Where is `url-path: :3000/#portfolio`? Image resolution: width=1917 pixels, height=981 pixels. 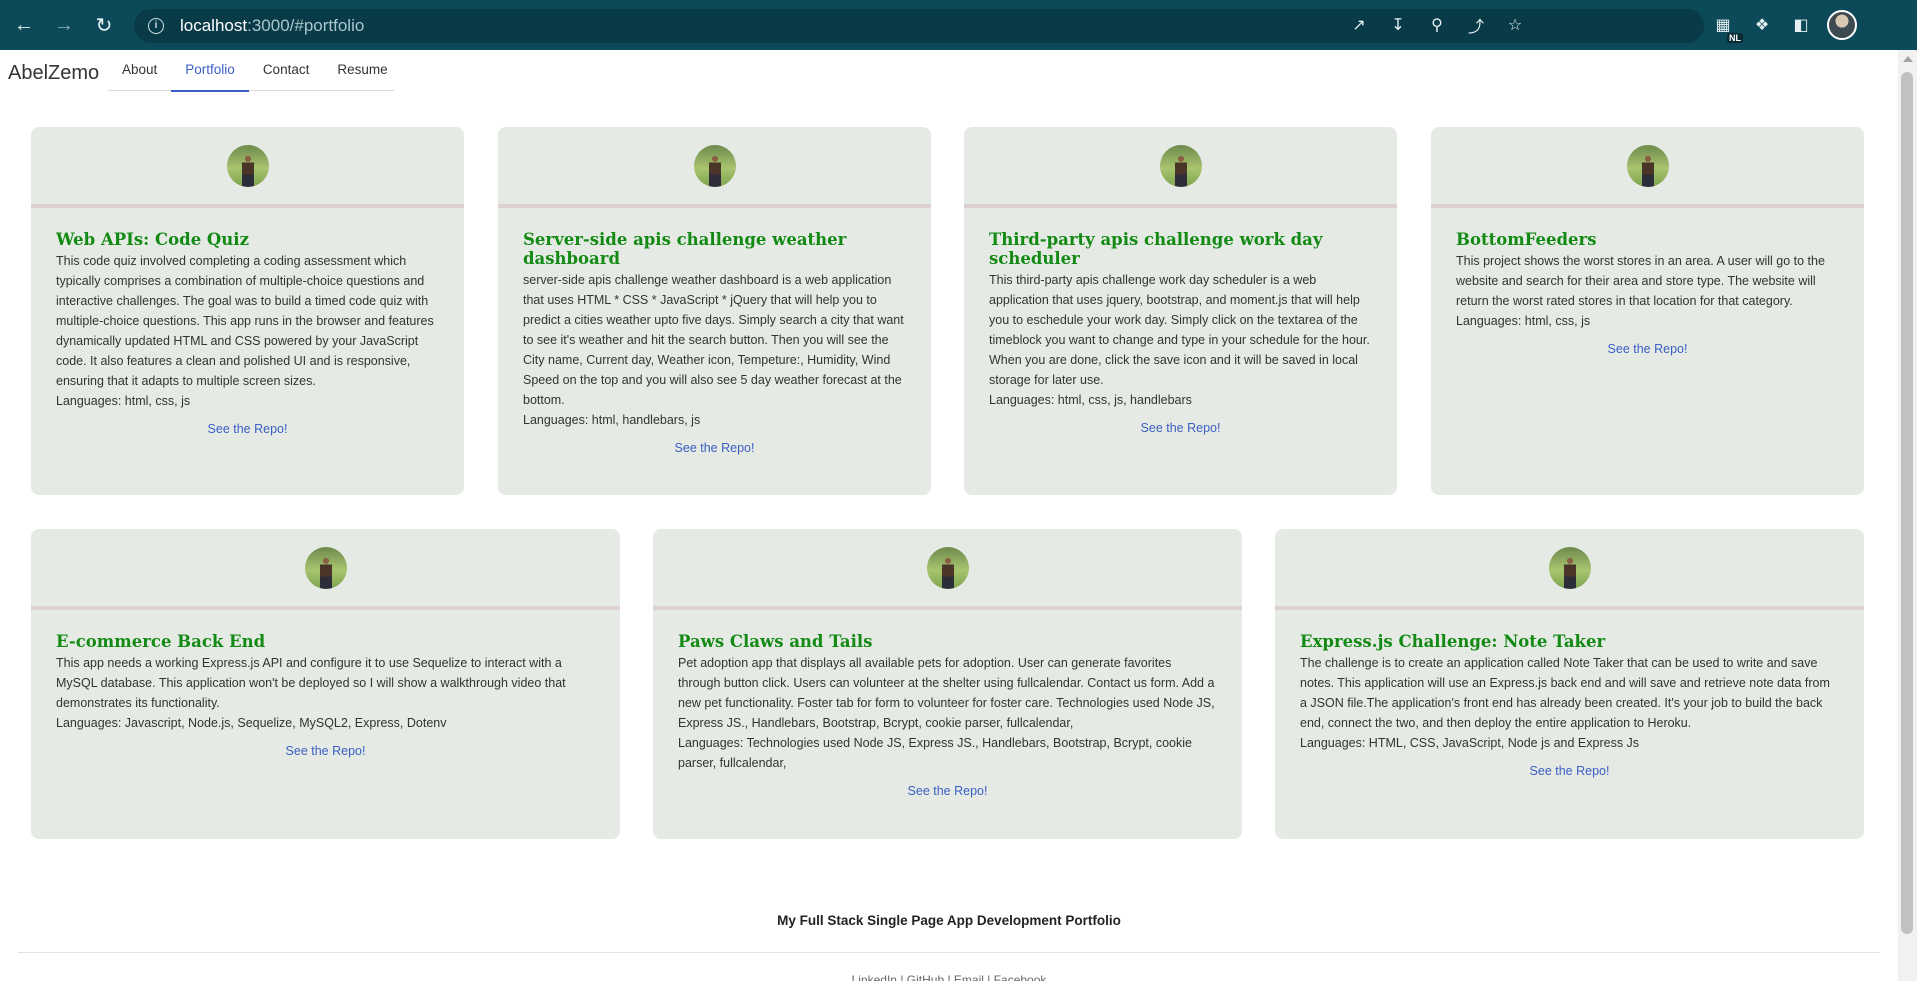 url-path: :3000/#portfolio is located at coordinates (306, 25).